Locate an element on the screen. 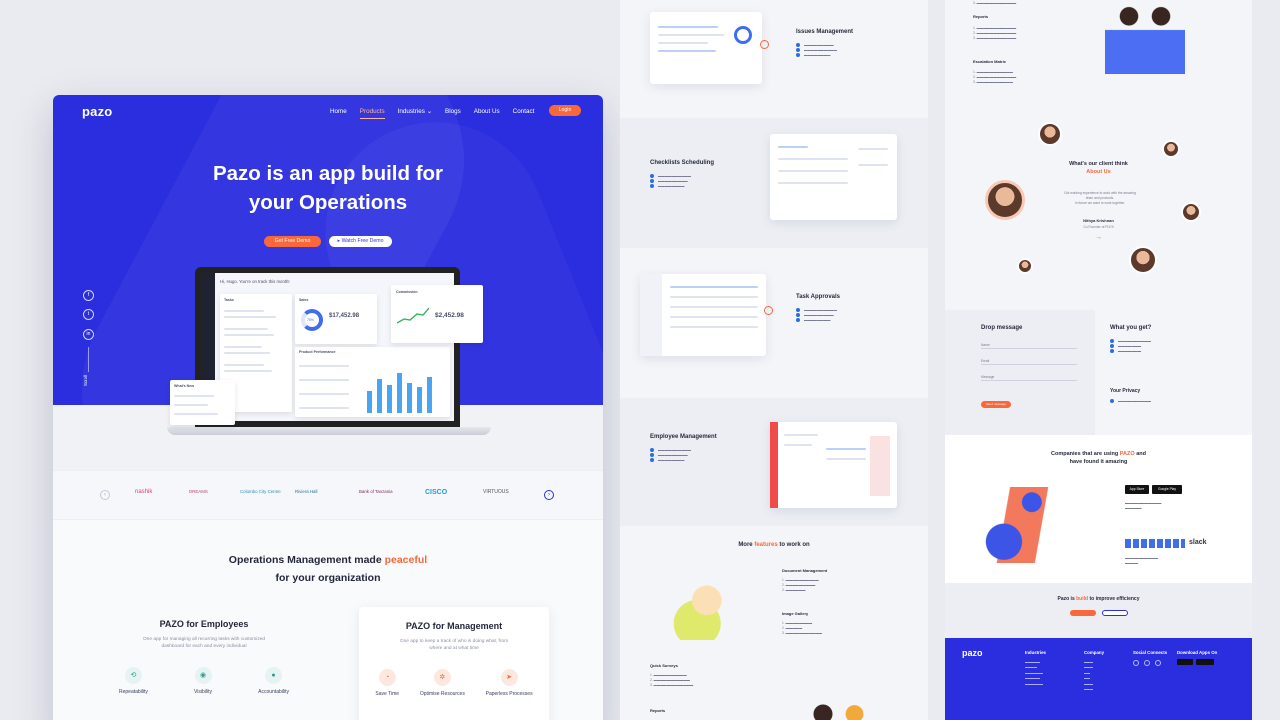  escalation-heading: Escalation Matrix is located at coordinates (989, 61).